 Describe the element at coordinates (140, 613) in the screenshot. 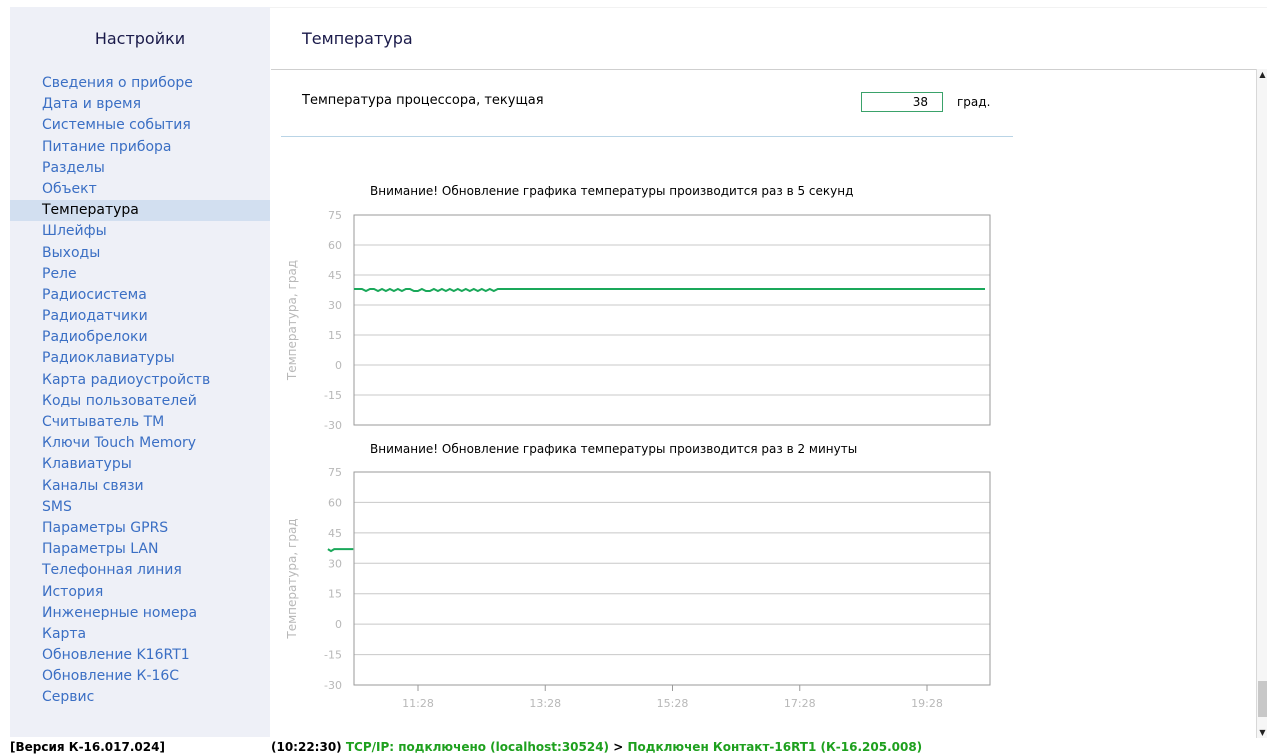

I see `sidebar-item: Инженерные номера` at that location.